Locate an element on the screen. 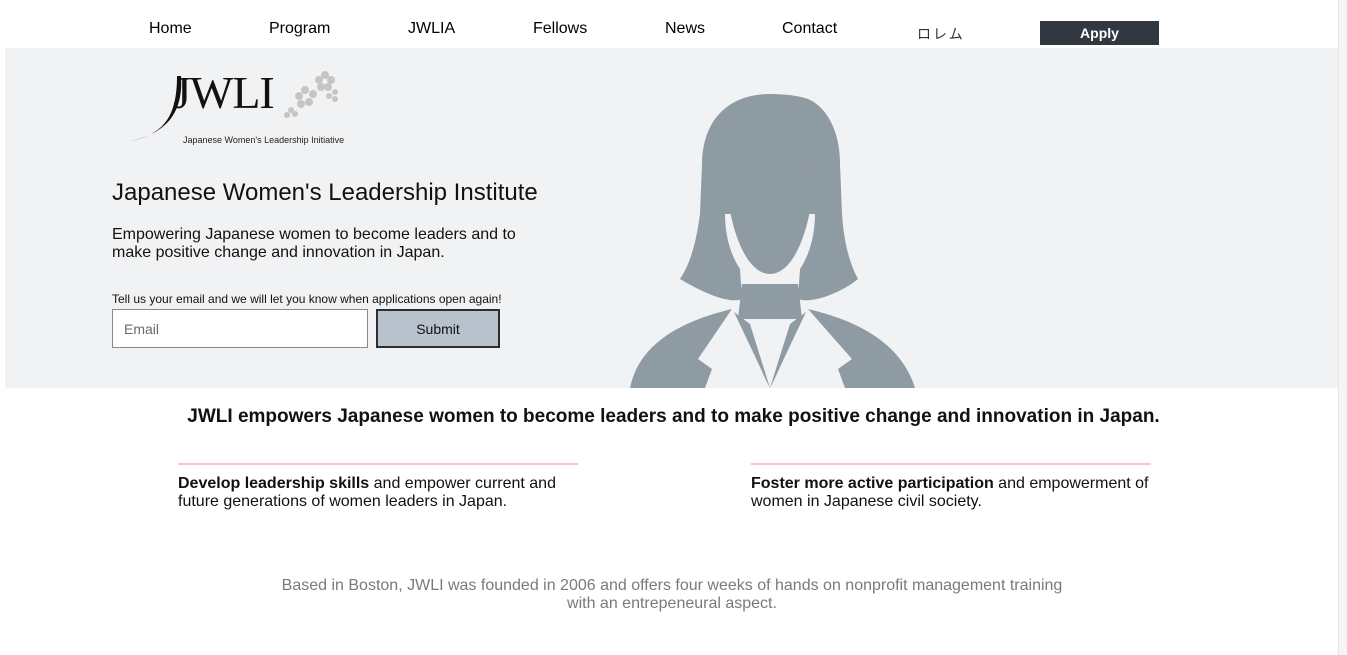 Image resolution: width=1347 pixels, height=655 pixels. nav-jwlia: JWLIA is located at coordinates (431, 29).